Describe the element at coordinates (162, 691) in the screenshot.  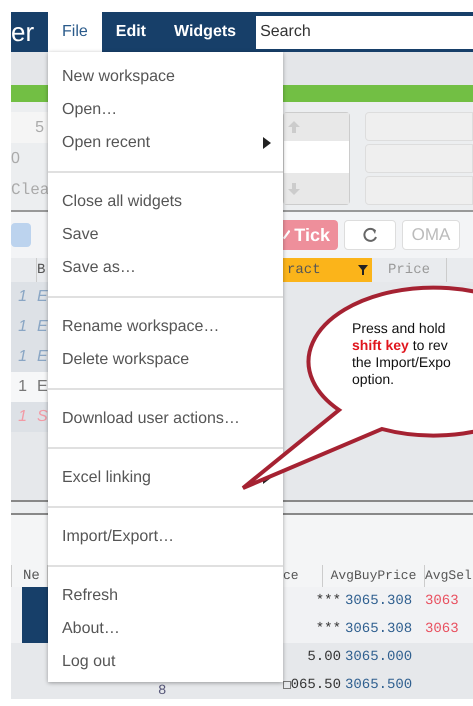
I see `table-cell: 8` at that location.